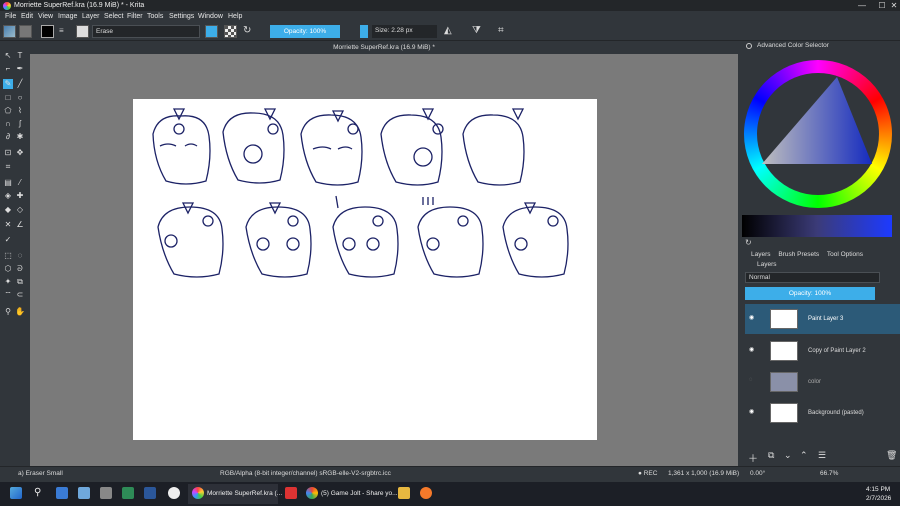 Image resolution: width=900 pixels, height=506 pixels. What do you see at coordinates (20, 269) in the screenshot?
I see `freehand-select-tool-icon: ᘐ` at bounding box center [20, 269].